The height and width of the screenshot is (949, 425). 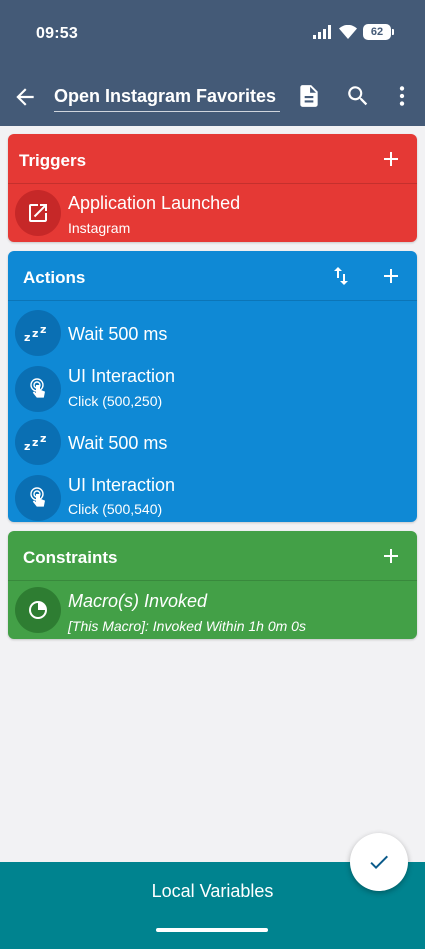 I want to click on action-item: UI Interaction Click (500,540), so click(x=212, y=496).